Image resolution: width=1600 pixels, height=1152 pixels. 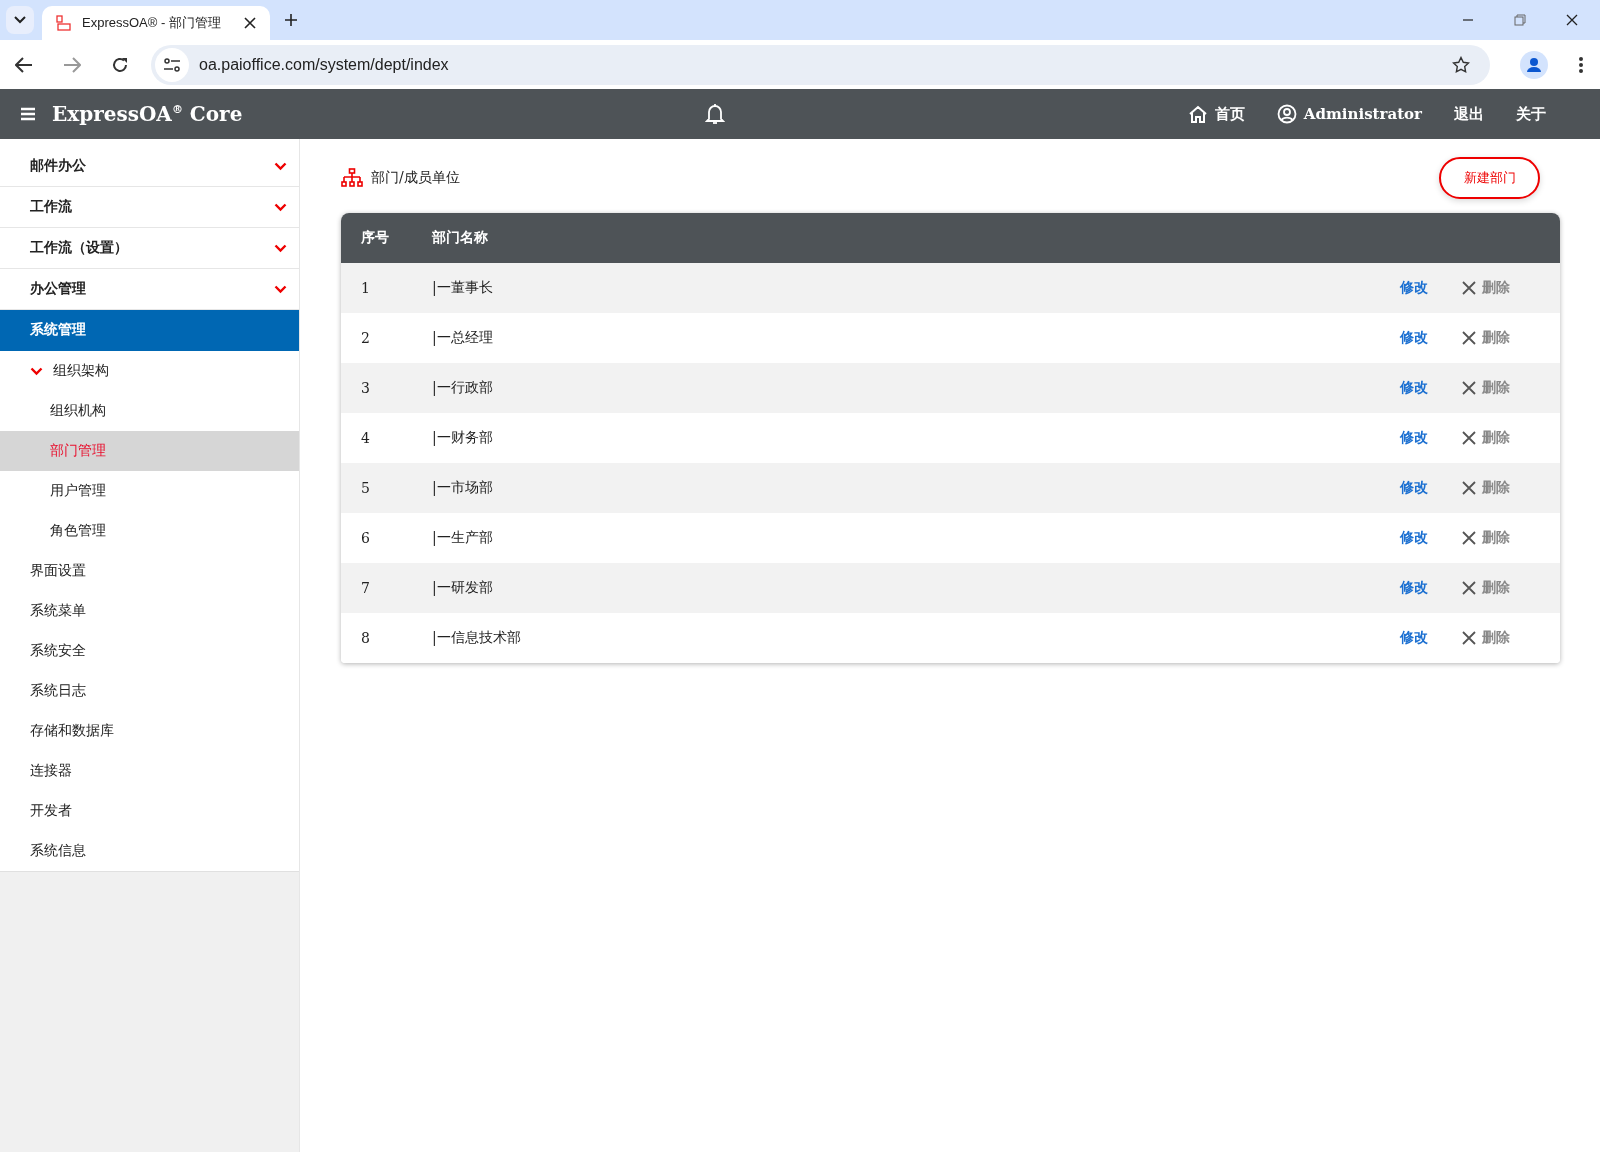 What do you see at coordinates (149, 851) in the screenshot?
I see `sidebar-item: 系统信息` at bounding box center [149, 851].